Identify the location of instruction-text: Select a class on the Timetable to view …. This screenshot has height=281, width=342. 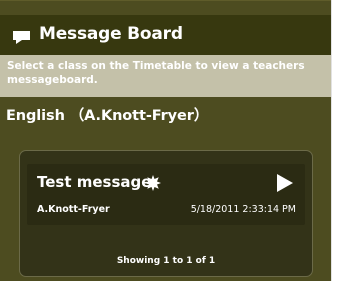
(165, 76).